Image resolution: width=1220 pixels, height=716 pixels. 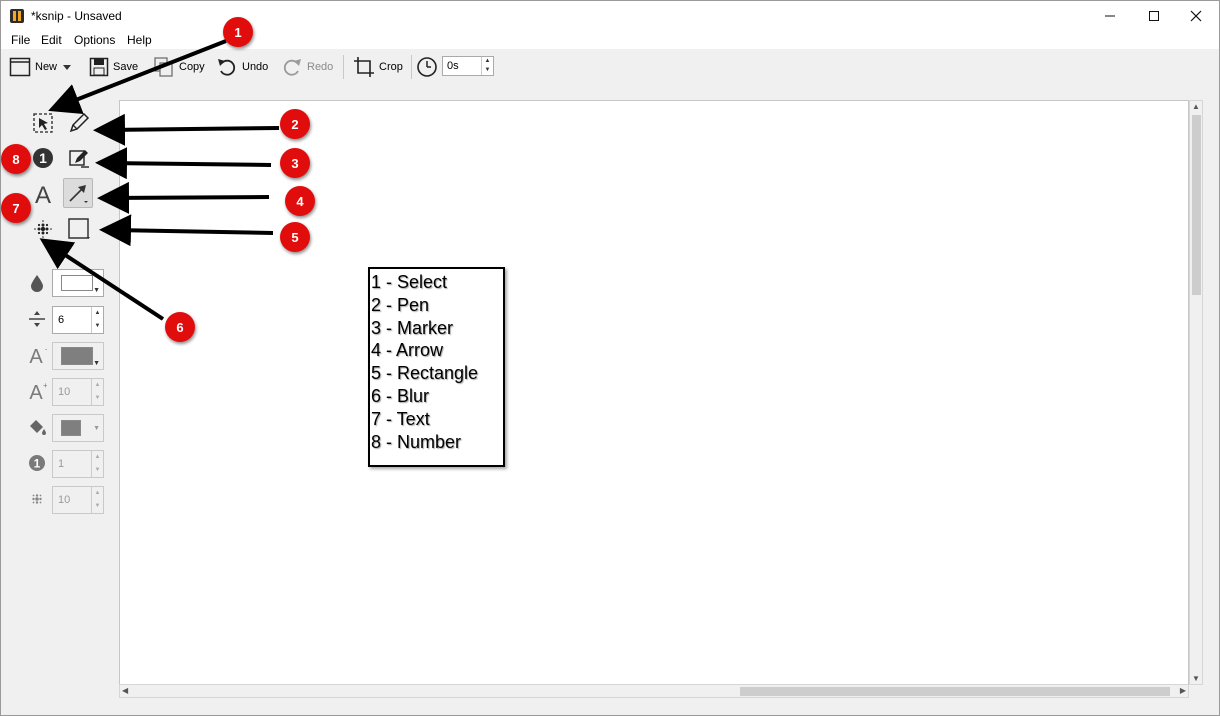 I want to click on number-badge: 6, so click(x=180, y=327).